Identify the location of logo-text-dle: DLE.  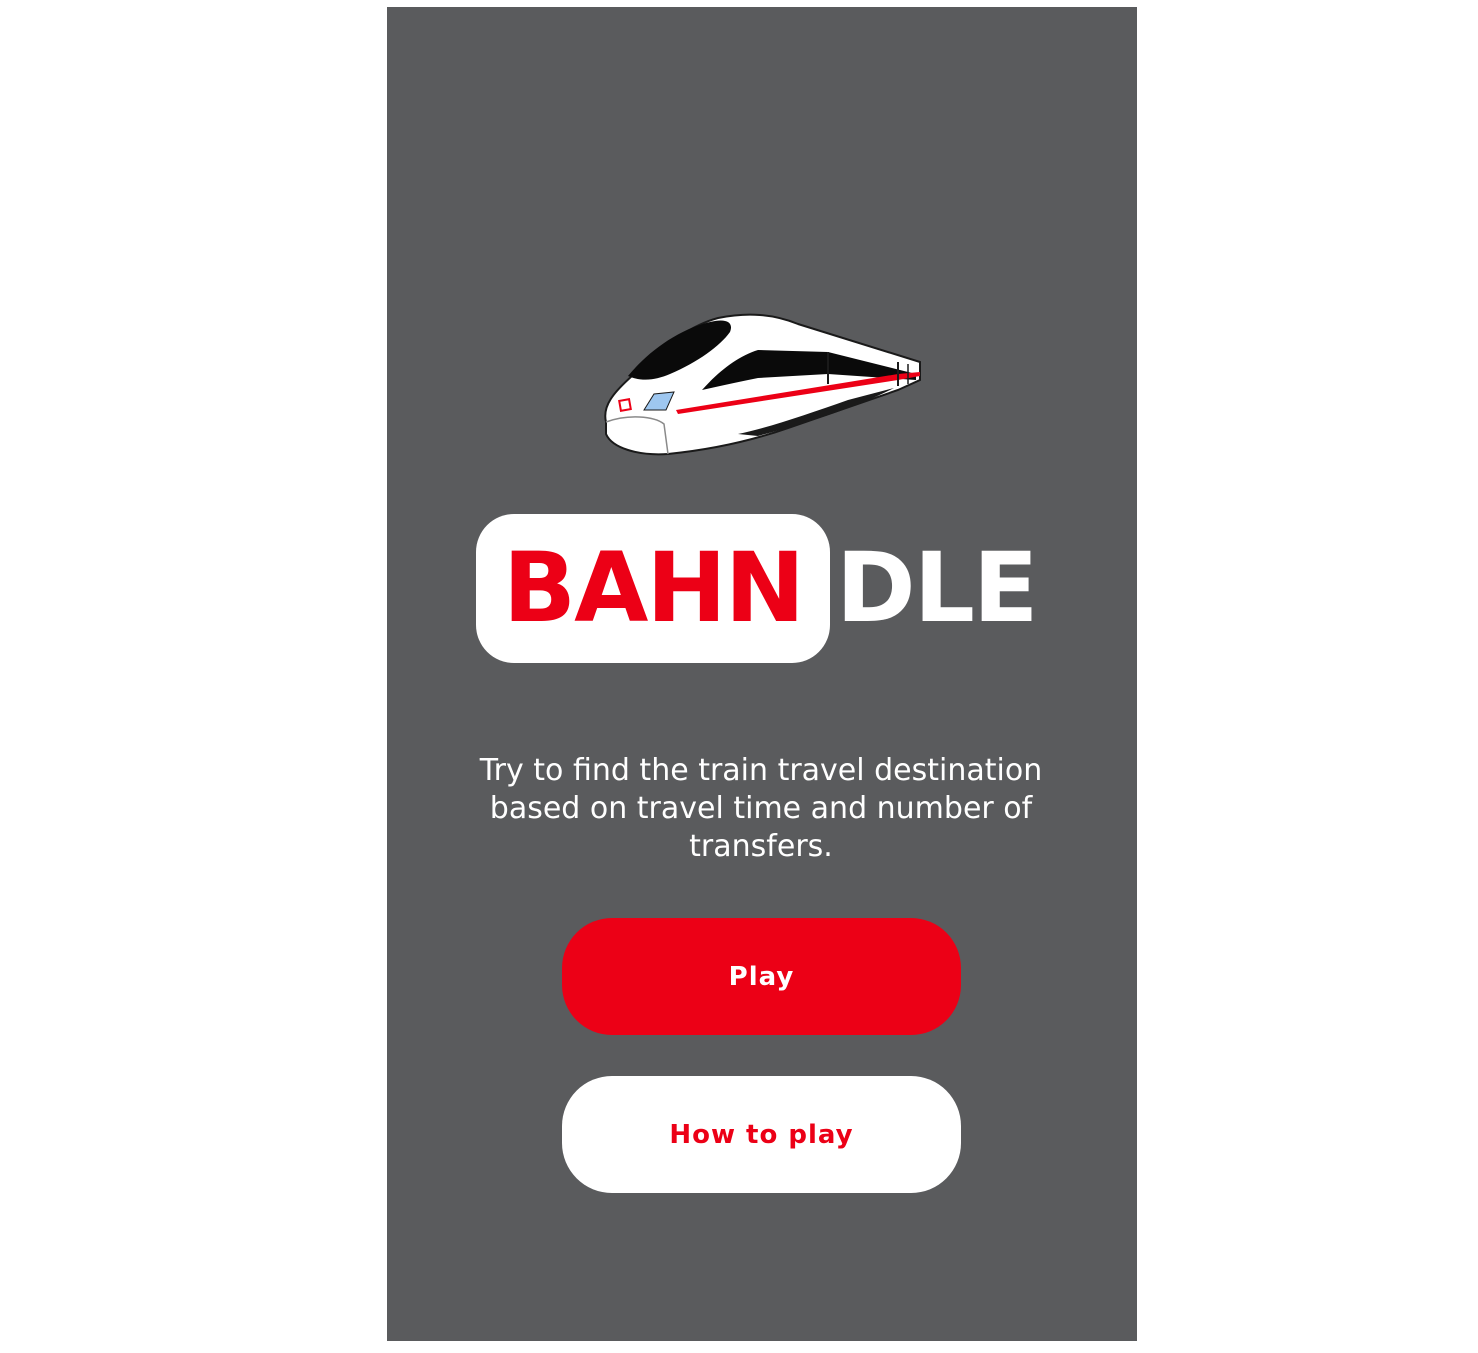
(937, 588).